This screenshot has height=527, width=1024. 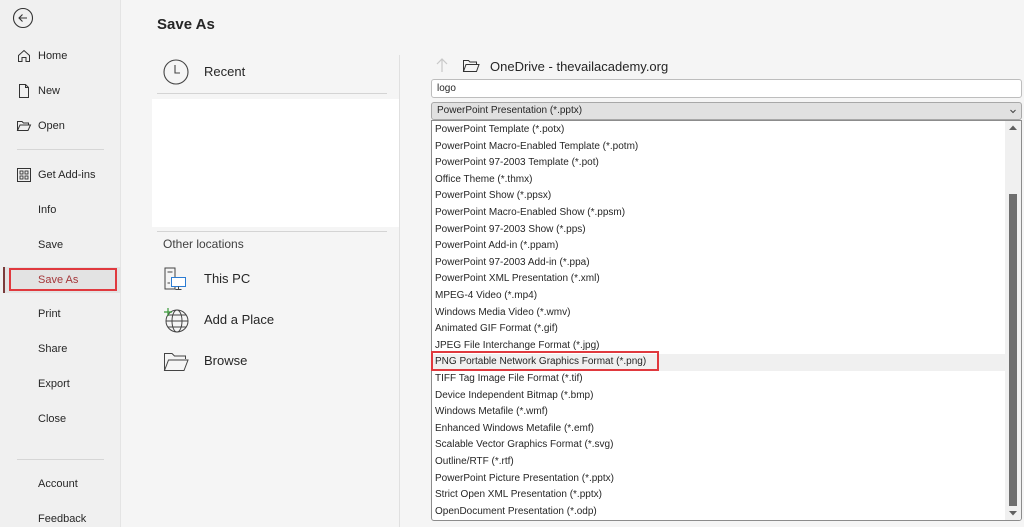 What do you see at coordinates (719, 346) in the screenshot?
I see `file-type-option: JPEG File Interchange Format (*.jpg)` at bounding box center [719, 346].